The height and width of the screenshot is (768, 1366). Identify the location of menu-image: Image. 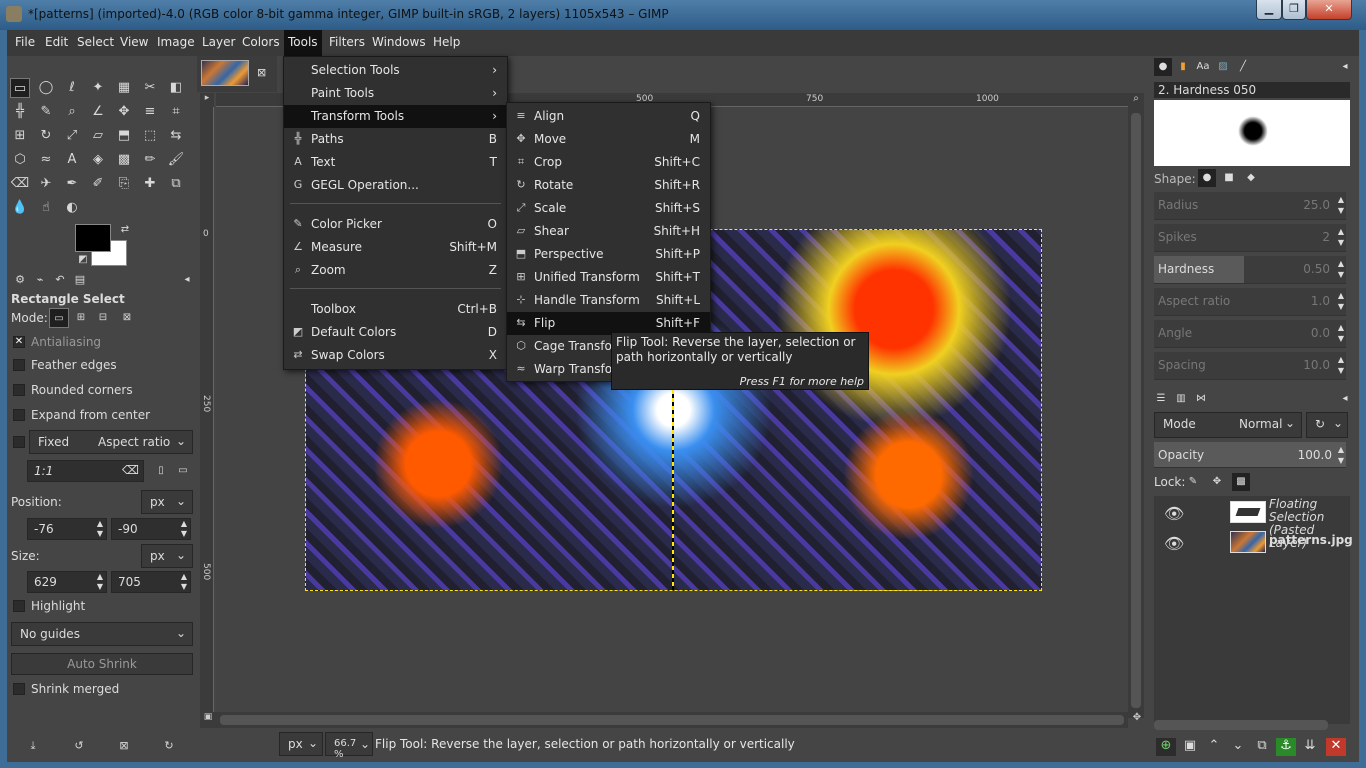
(176, 42).